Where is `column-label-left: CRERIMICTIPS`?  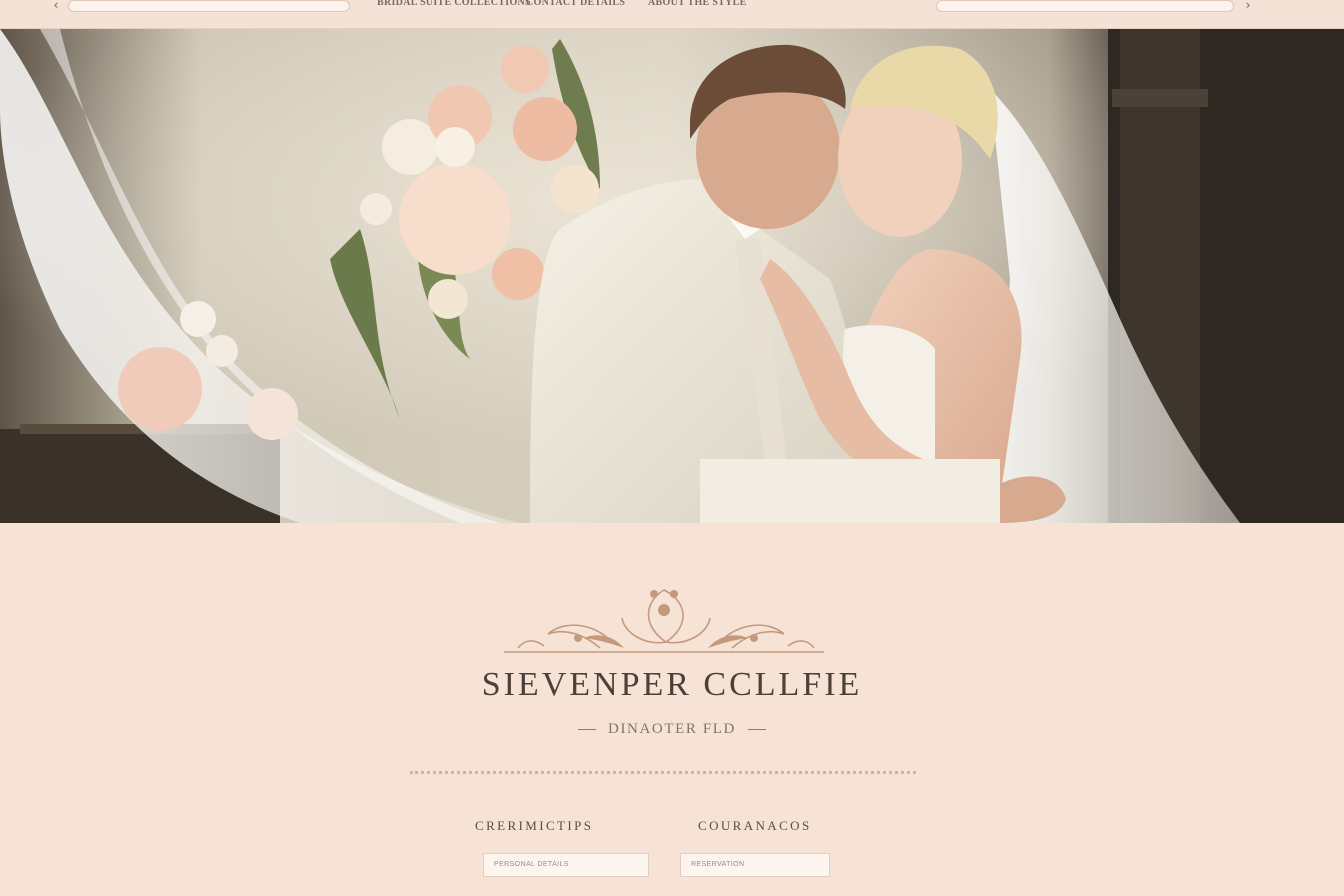 column-label-left: CRERIMICTIPS is located at coordinates (534, 825).